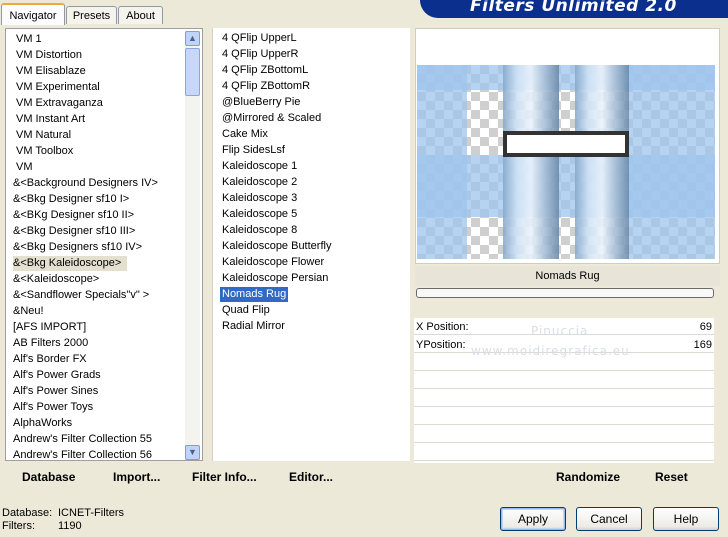  I want to click on filter-item: Nomads Rug, so click(254, 294).